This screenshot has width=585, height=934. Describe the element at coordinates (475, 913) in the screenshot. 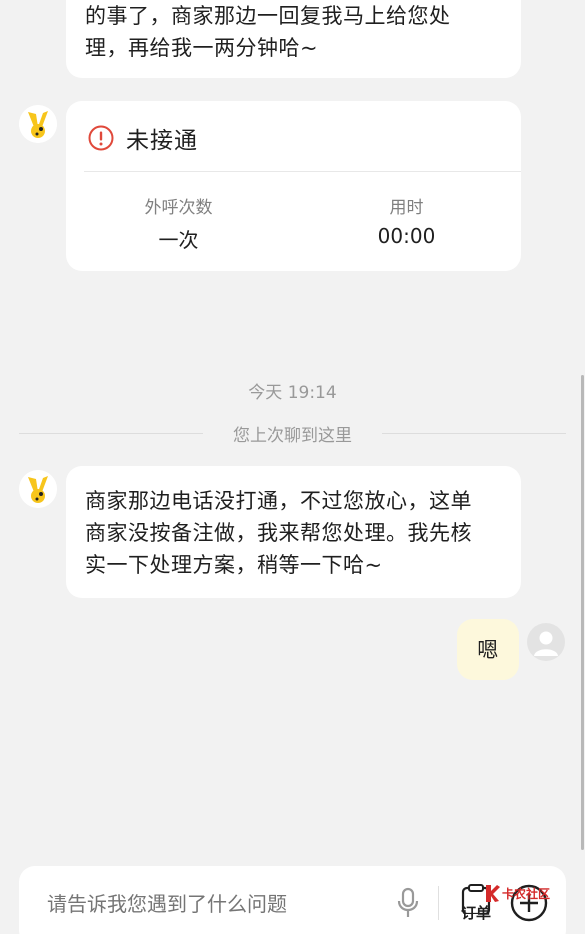

I see `order-label: 订单` at that location.